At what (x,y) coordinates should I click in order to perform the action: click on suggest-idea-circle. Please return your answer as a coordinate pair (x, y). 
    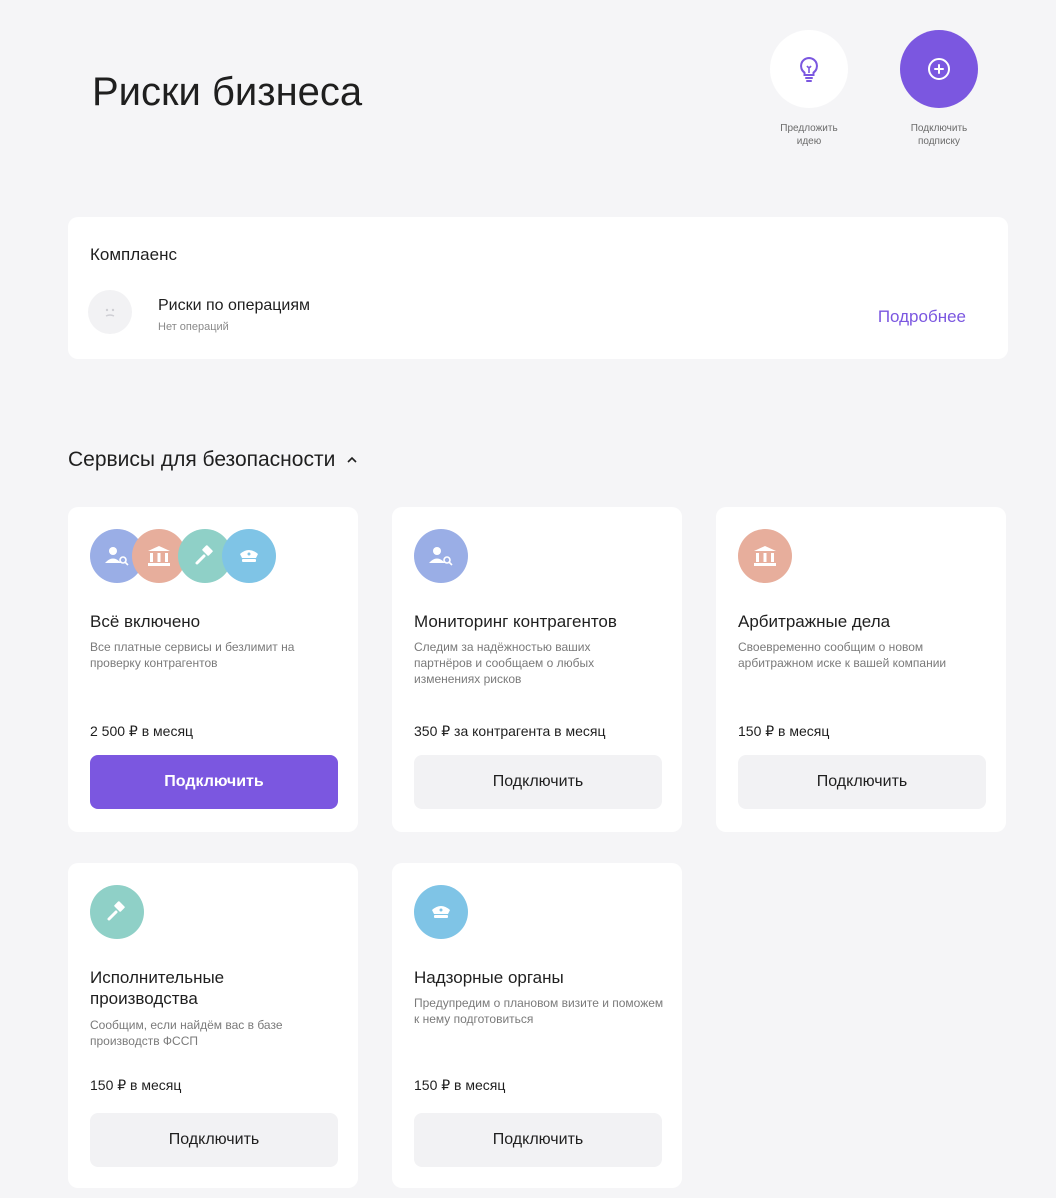
    Looking at the image, I should click on (809, 69).